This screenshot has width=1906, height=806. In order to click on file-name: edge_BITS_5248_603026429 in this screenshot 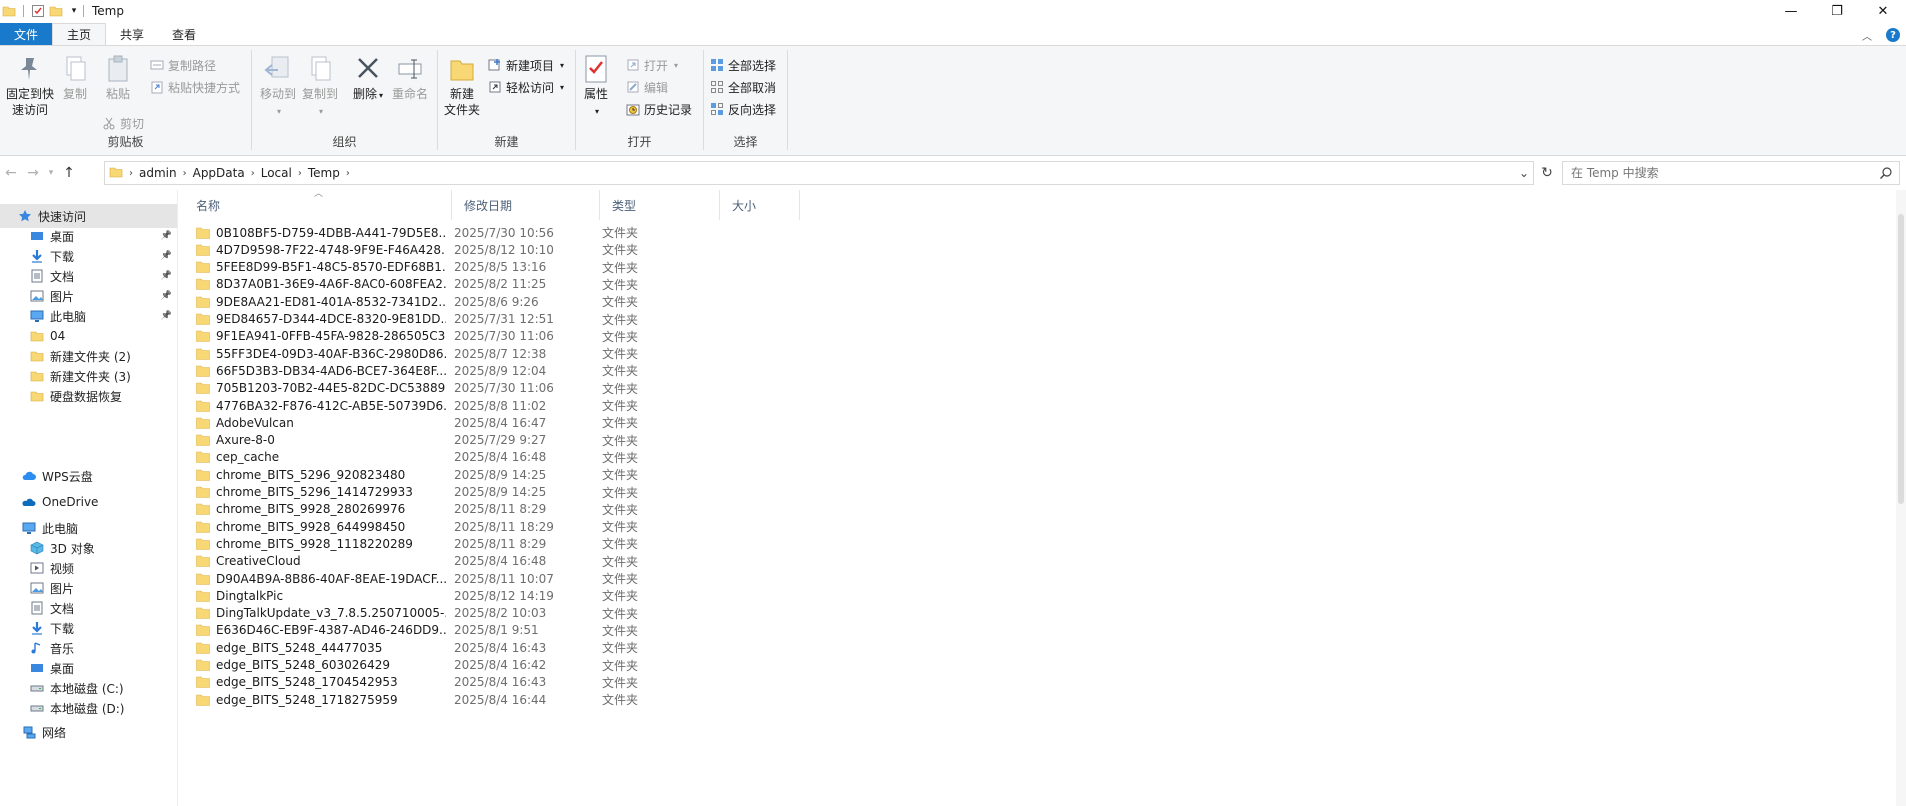, I will do `click(303, 665)`.